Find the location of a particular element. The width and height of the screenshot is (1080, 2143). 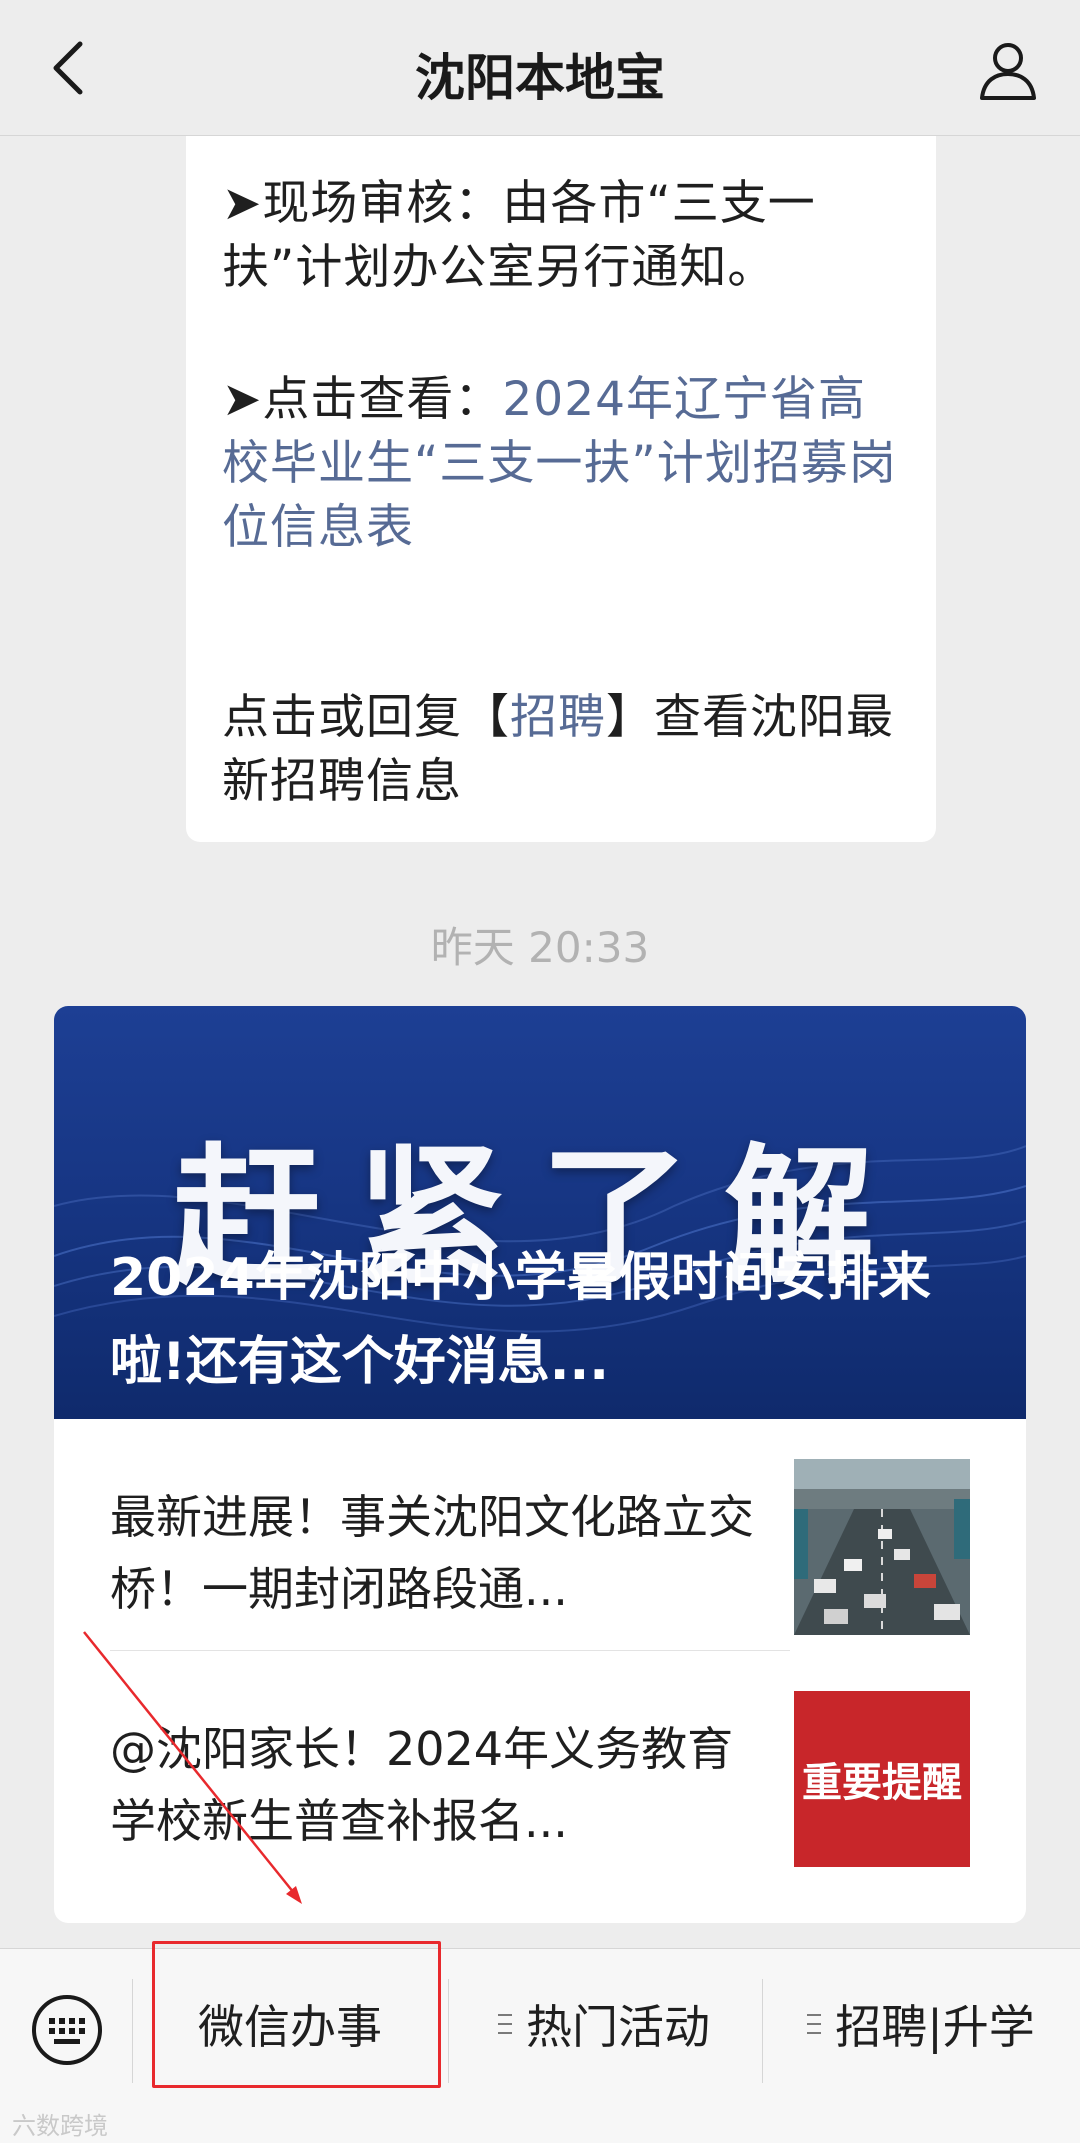

message-paragraph: ➤点击查看：2024年辽宁省高校毕业生“三支一扶”计划招募岗位信息表 is located at coordinates (562, 464).